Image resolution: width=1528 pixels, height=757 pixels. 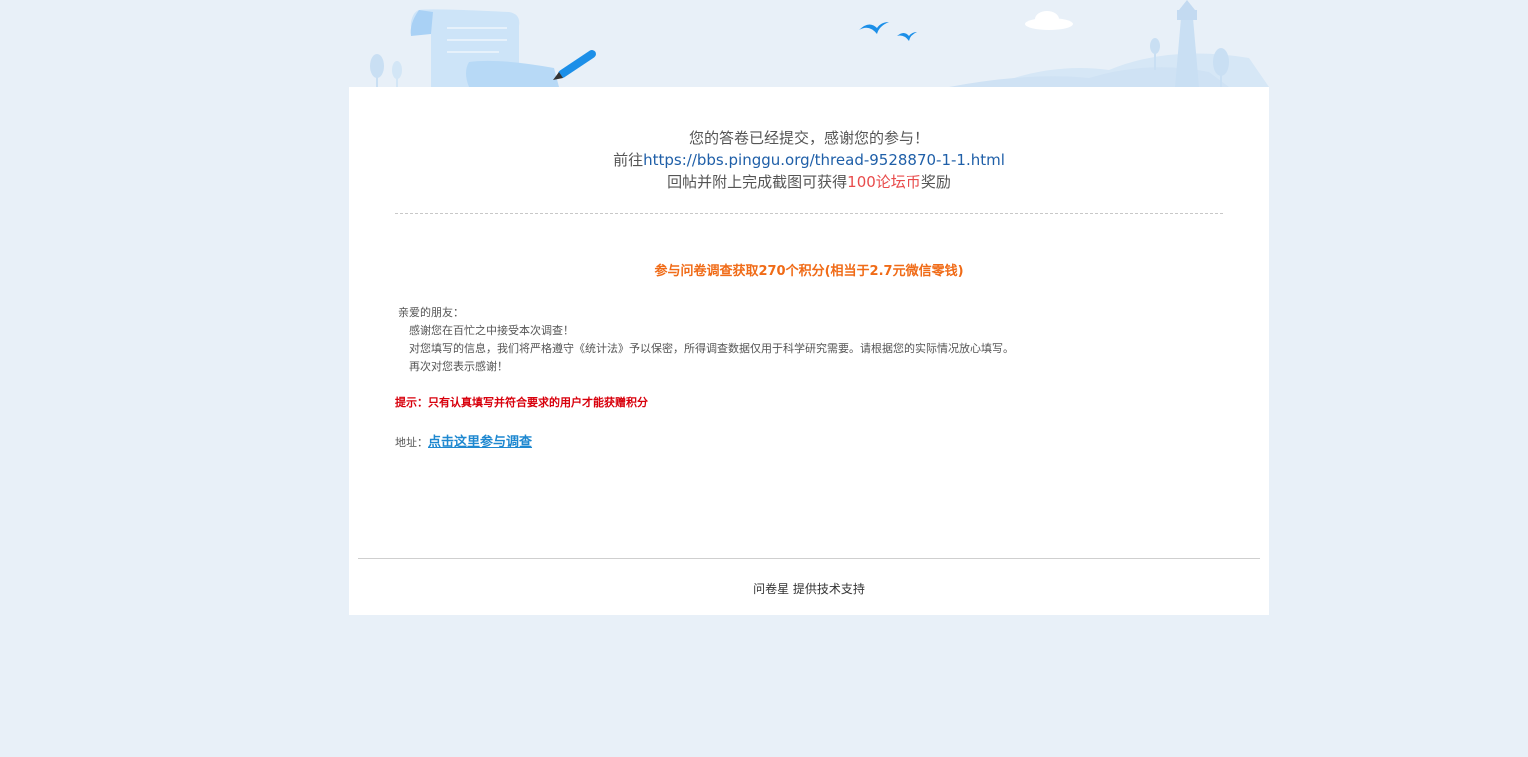 What do you see at coordinates (411, 442) in the screenshot?
I see `address-label: 地址：` at bounding box center [411, 442].